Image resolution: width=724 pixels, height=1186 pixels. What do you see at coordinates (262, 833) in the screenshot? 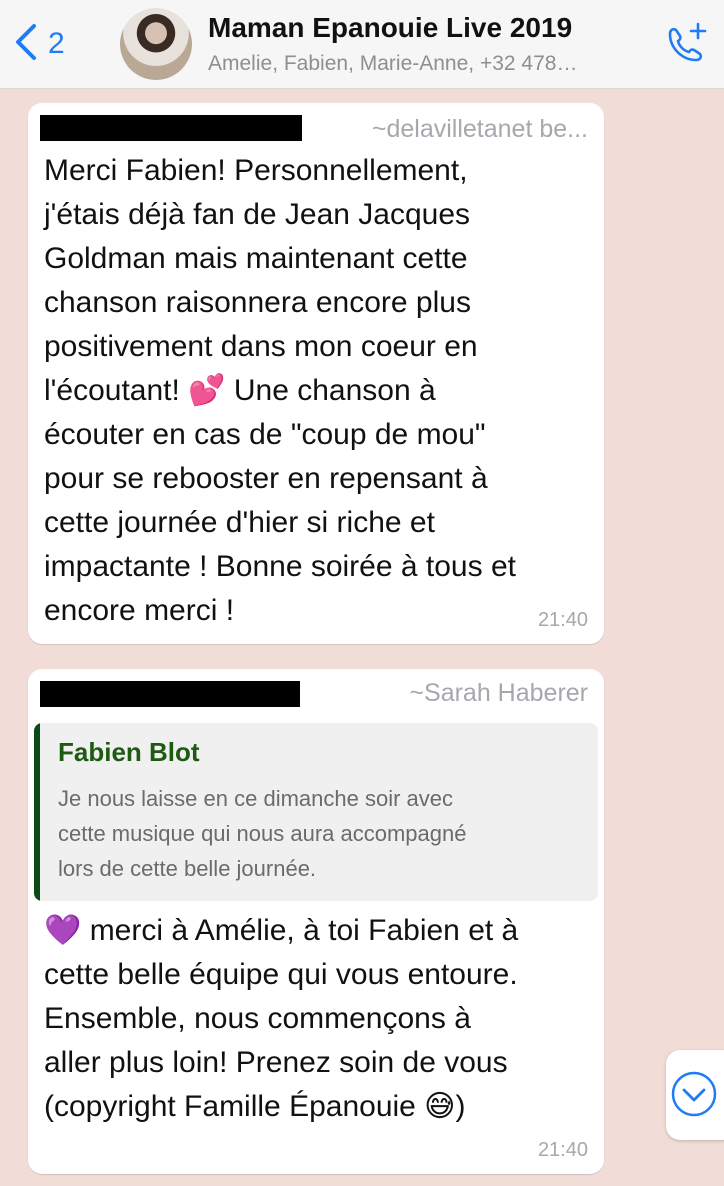
I see `quoted-line: cette musique qui nous aura accompagné` at bounding box center [262, 833].